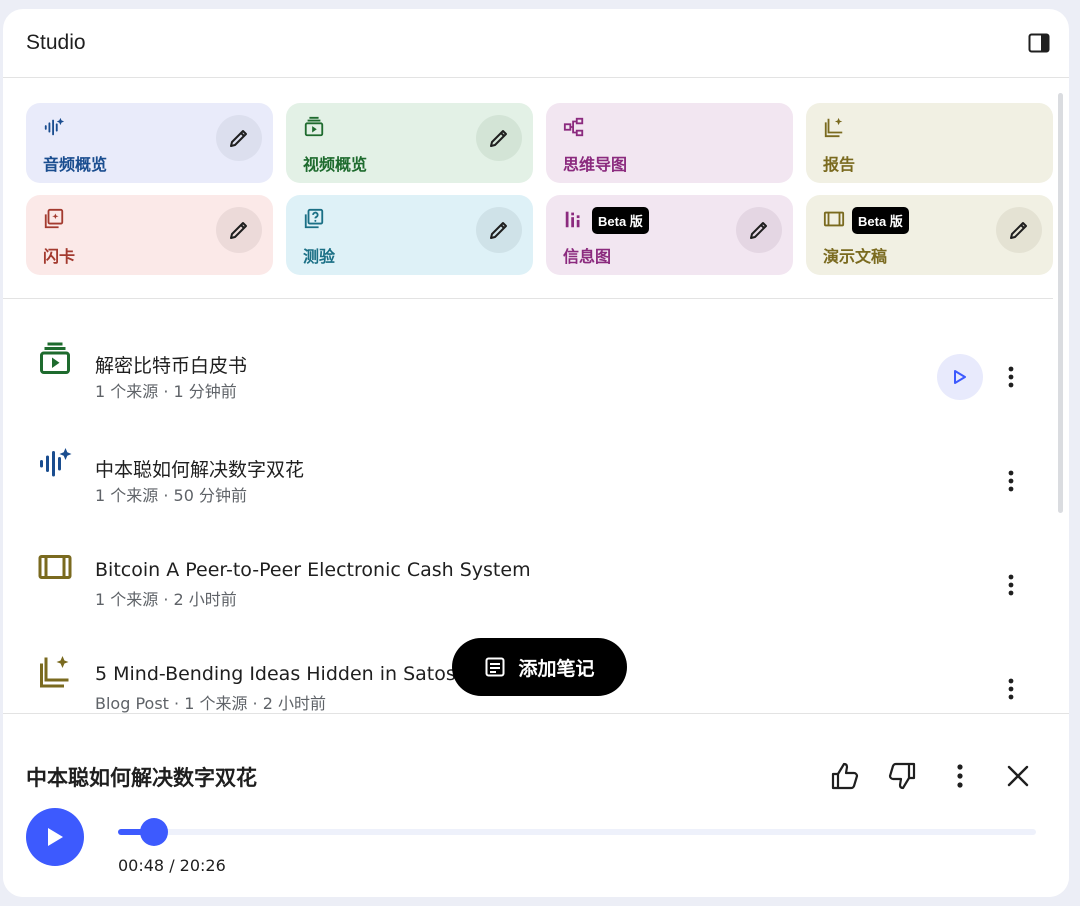  What do you see at coordinates (409, 143) in the screenshot?
I see `tile-video: 视频概览` at bounding box center [409, 143].